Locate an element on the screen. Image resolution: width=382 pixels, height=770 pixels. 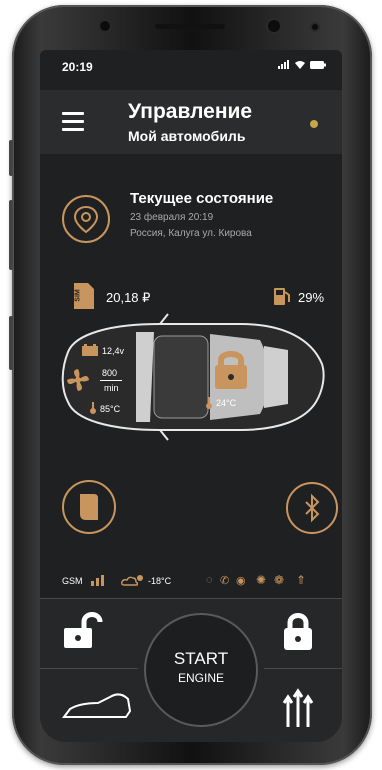
heat-icon: ⇑ is located at coordinates (301, 580).